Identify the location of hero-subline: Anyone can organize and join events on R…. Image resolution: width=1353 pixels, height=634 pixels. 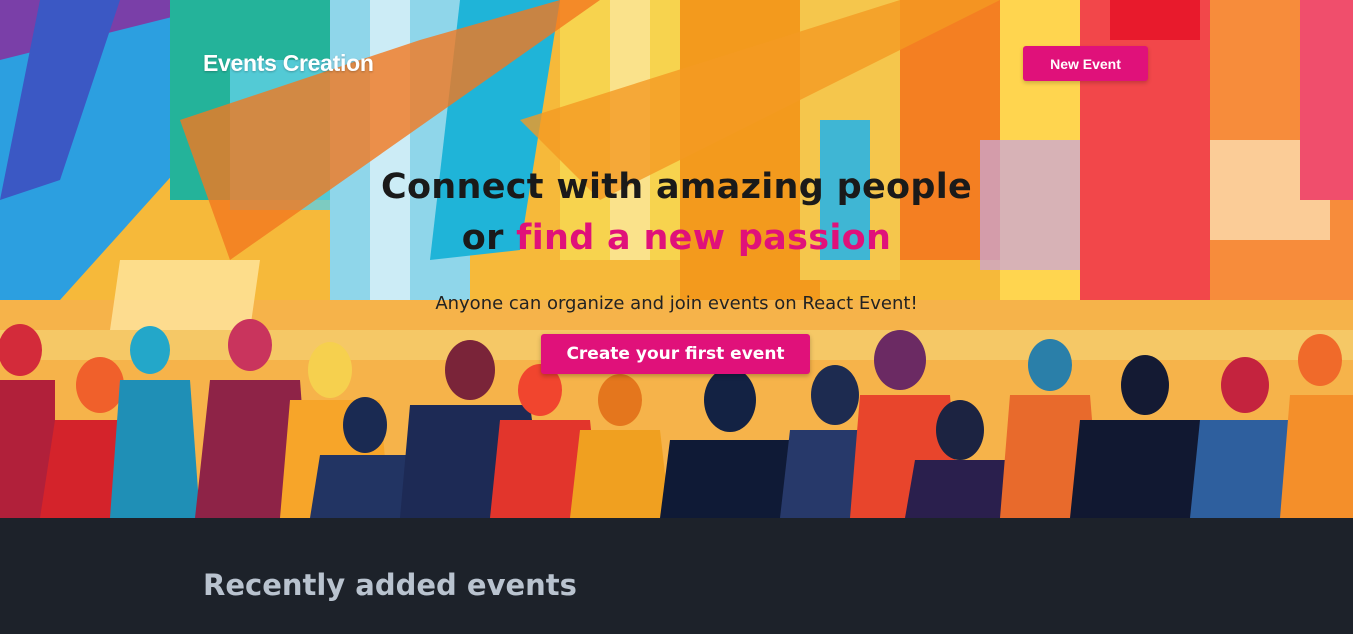
(676, 303).